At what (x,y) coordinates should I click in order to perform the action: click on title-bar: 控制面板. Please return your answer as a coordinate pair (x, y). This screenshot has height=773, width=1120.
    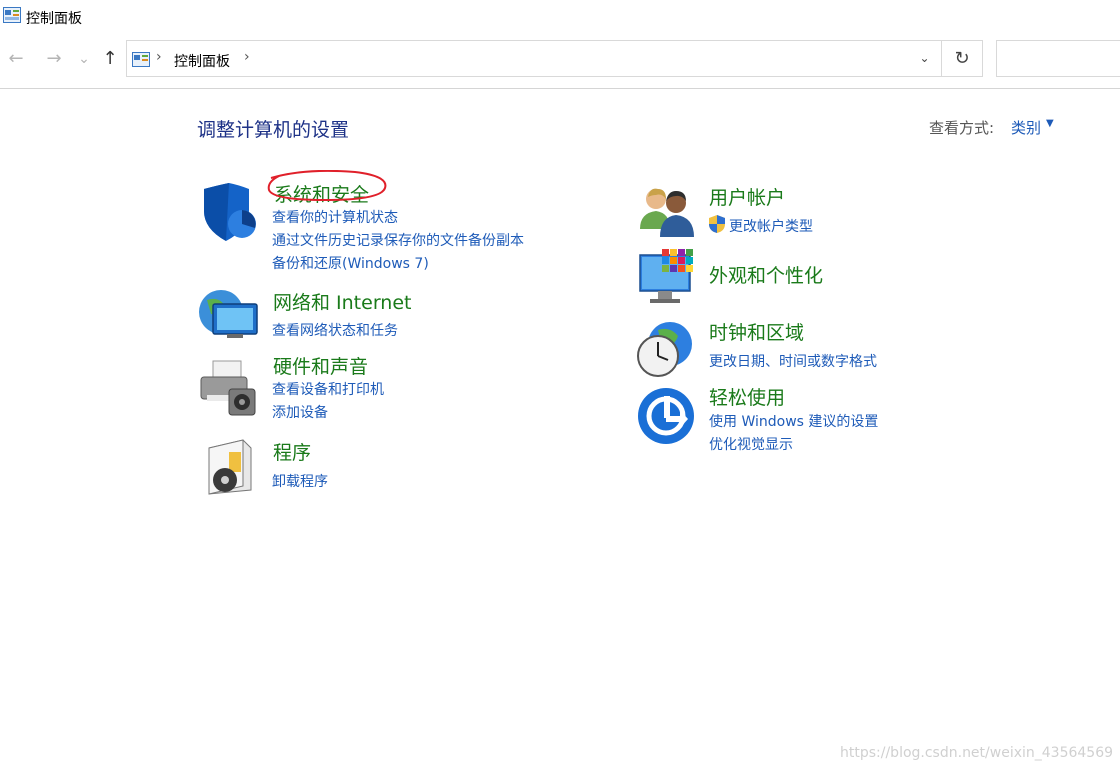
    Looking at the image, I should click on (560, 17).